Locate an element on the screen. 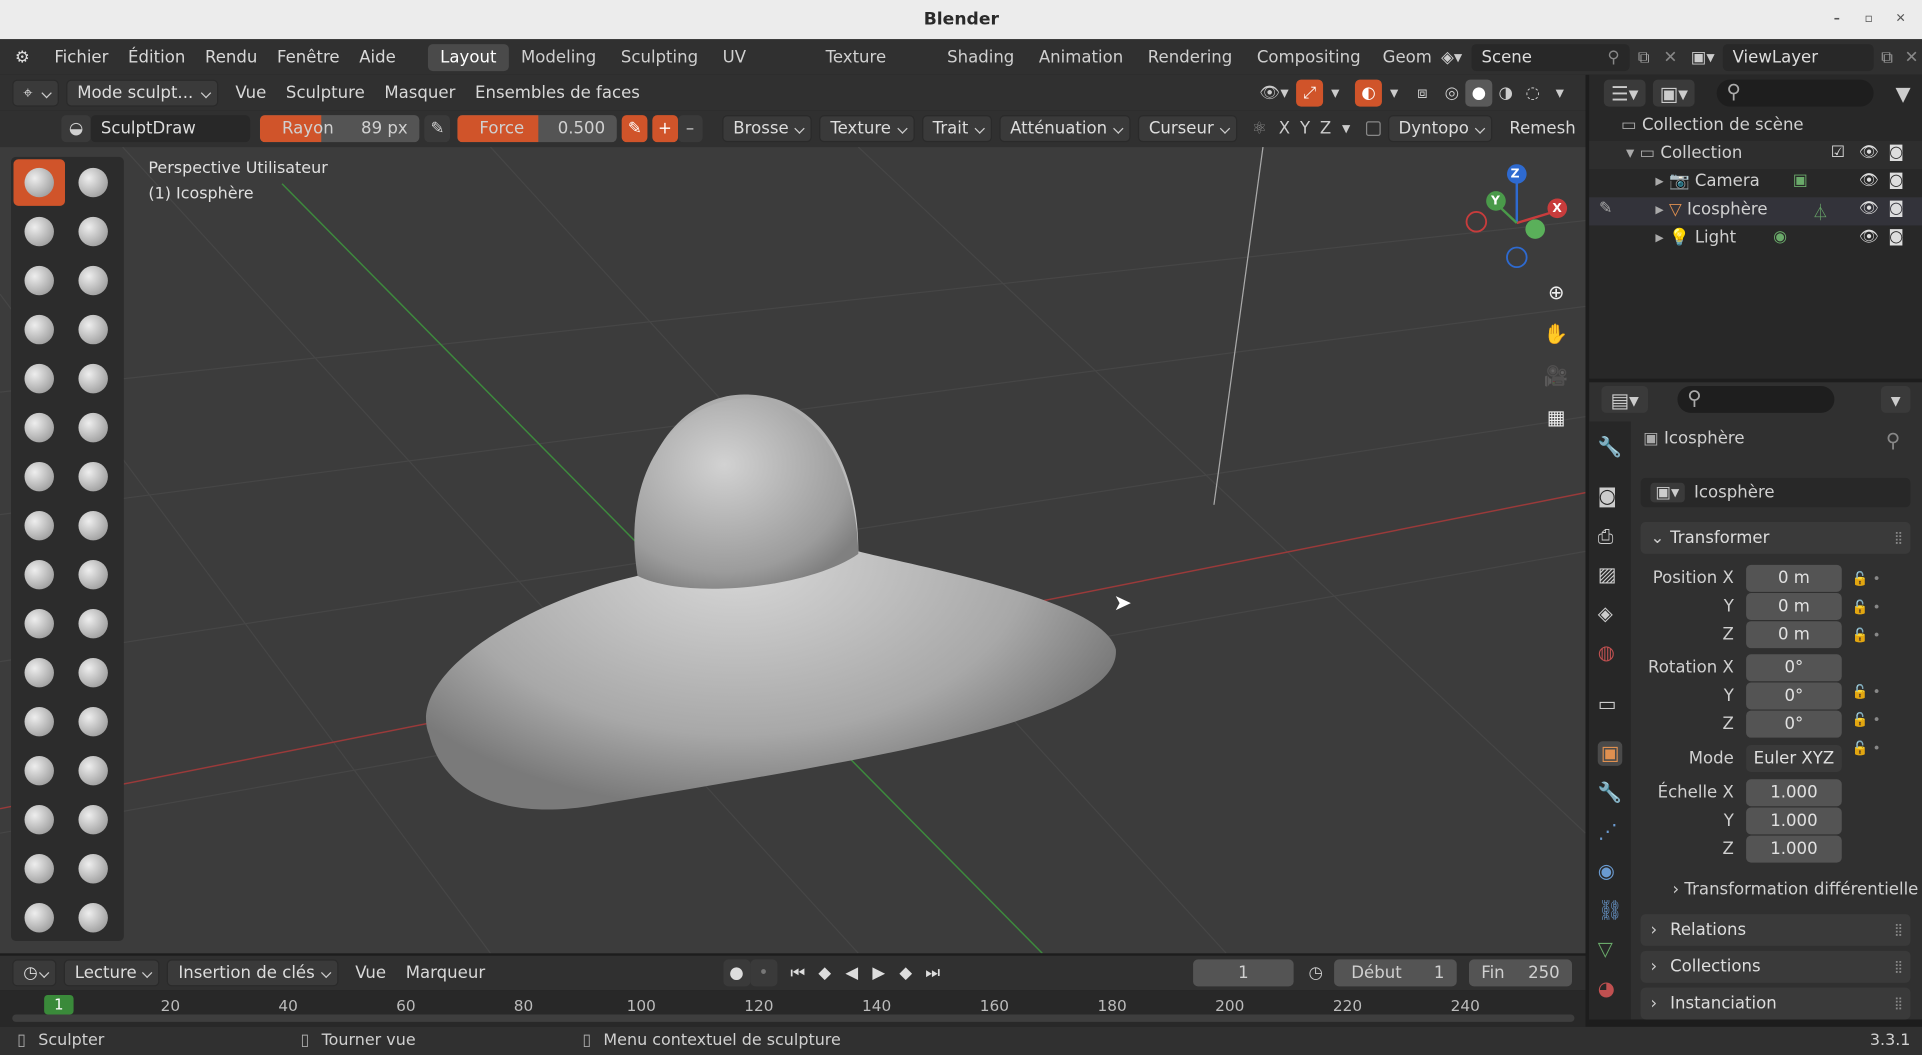 The height and width of the screenshot is (1055, 1922). material-tab-icon: ◕ is located at coordinates (1610, 989).